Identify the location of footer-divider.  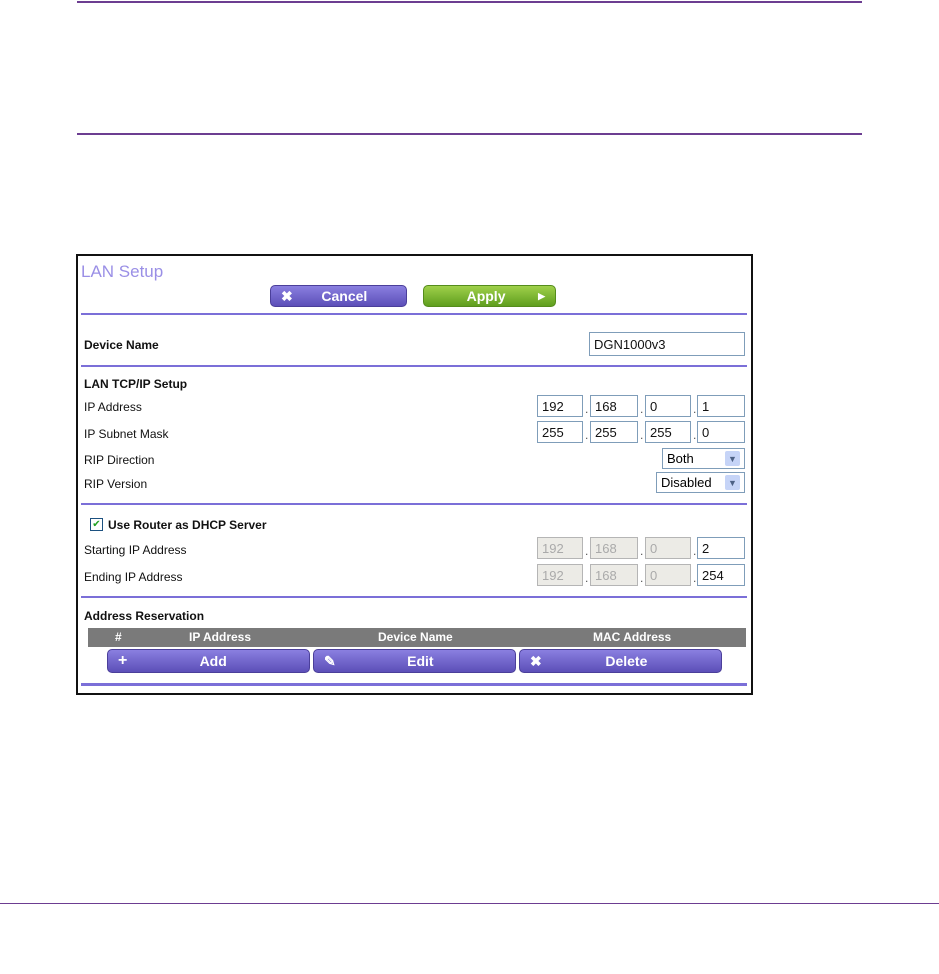
(469, 903).